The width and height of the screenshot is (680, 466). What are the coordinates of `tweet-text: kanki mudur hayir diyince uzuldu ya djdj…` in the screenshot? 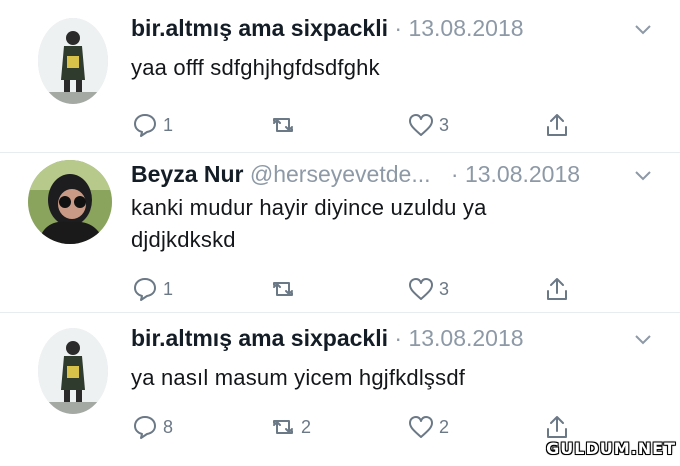 It's located at (309, 224).